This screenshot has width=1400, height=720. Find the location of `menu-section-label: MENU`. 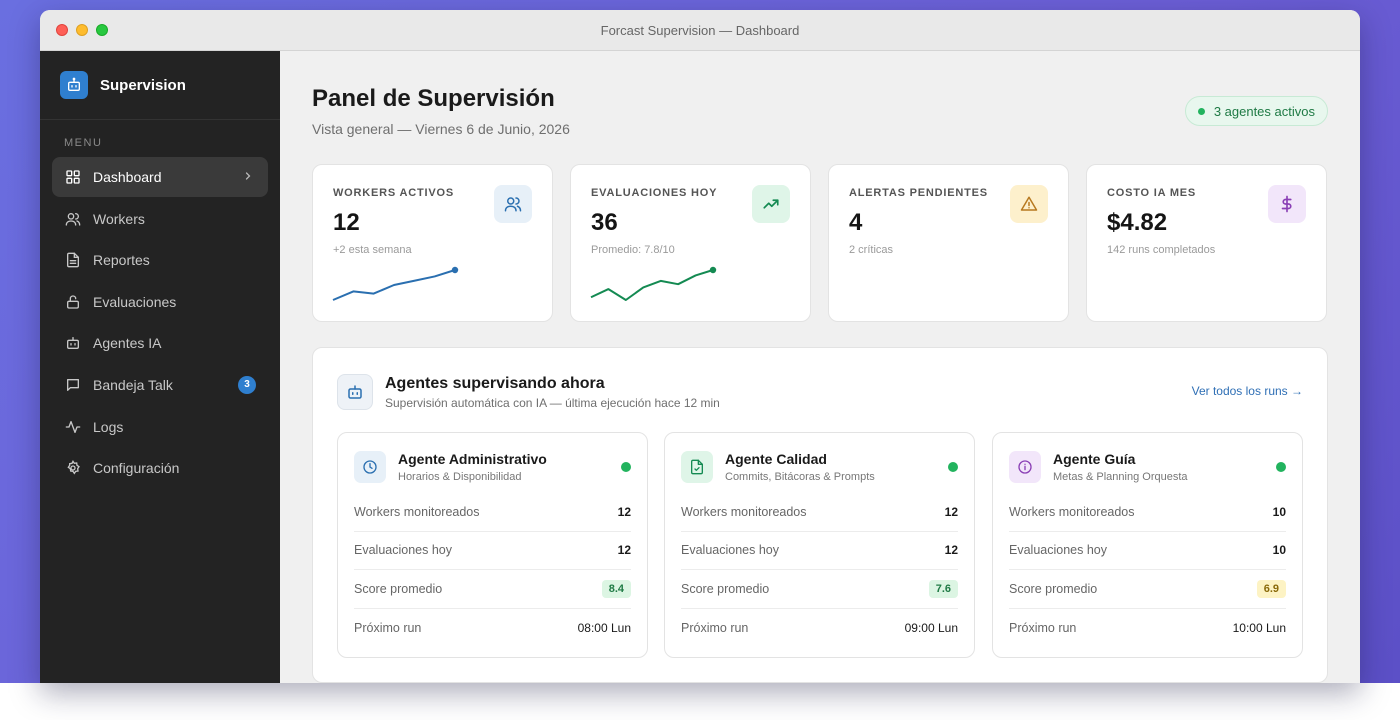

menu-section-label: MENU is located at coordinates (83, 143).